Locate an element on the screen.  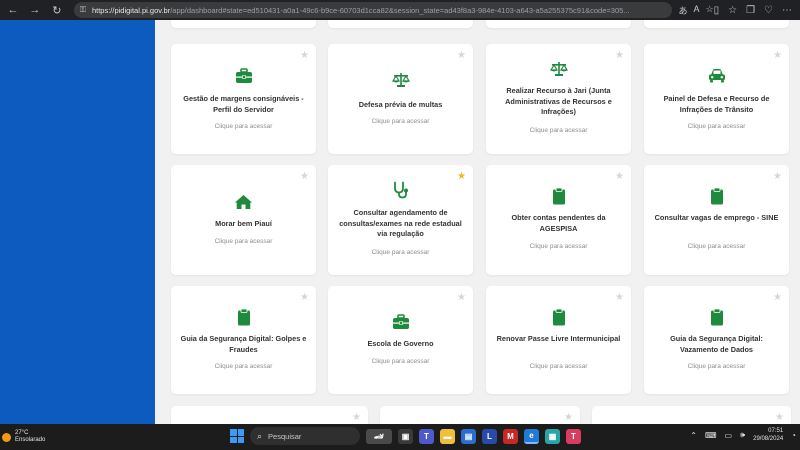
site-info-icon: ⚿ is located at coordinates (83, 10).